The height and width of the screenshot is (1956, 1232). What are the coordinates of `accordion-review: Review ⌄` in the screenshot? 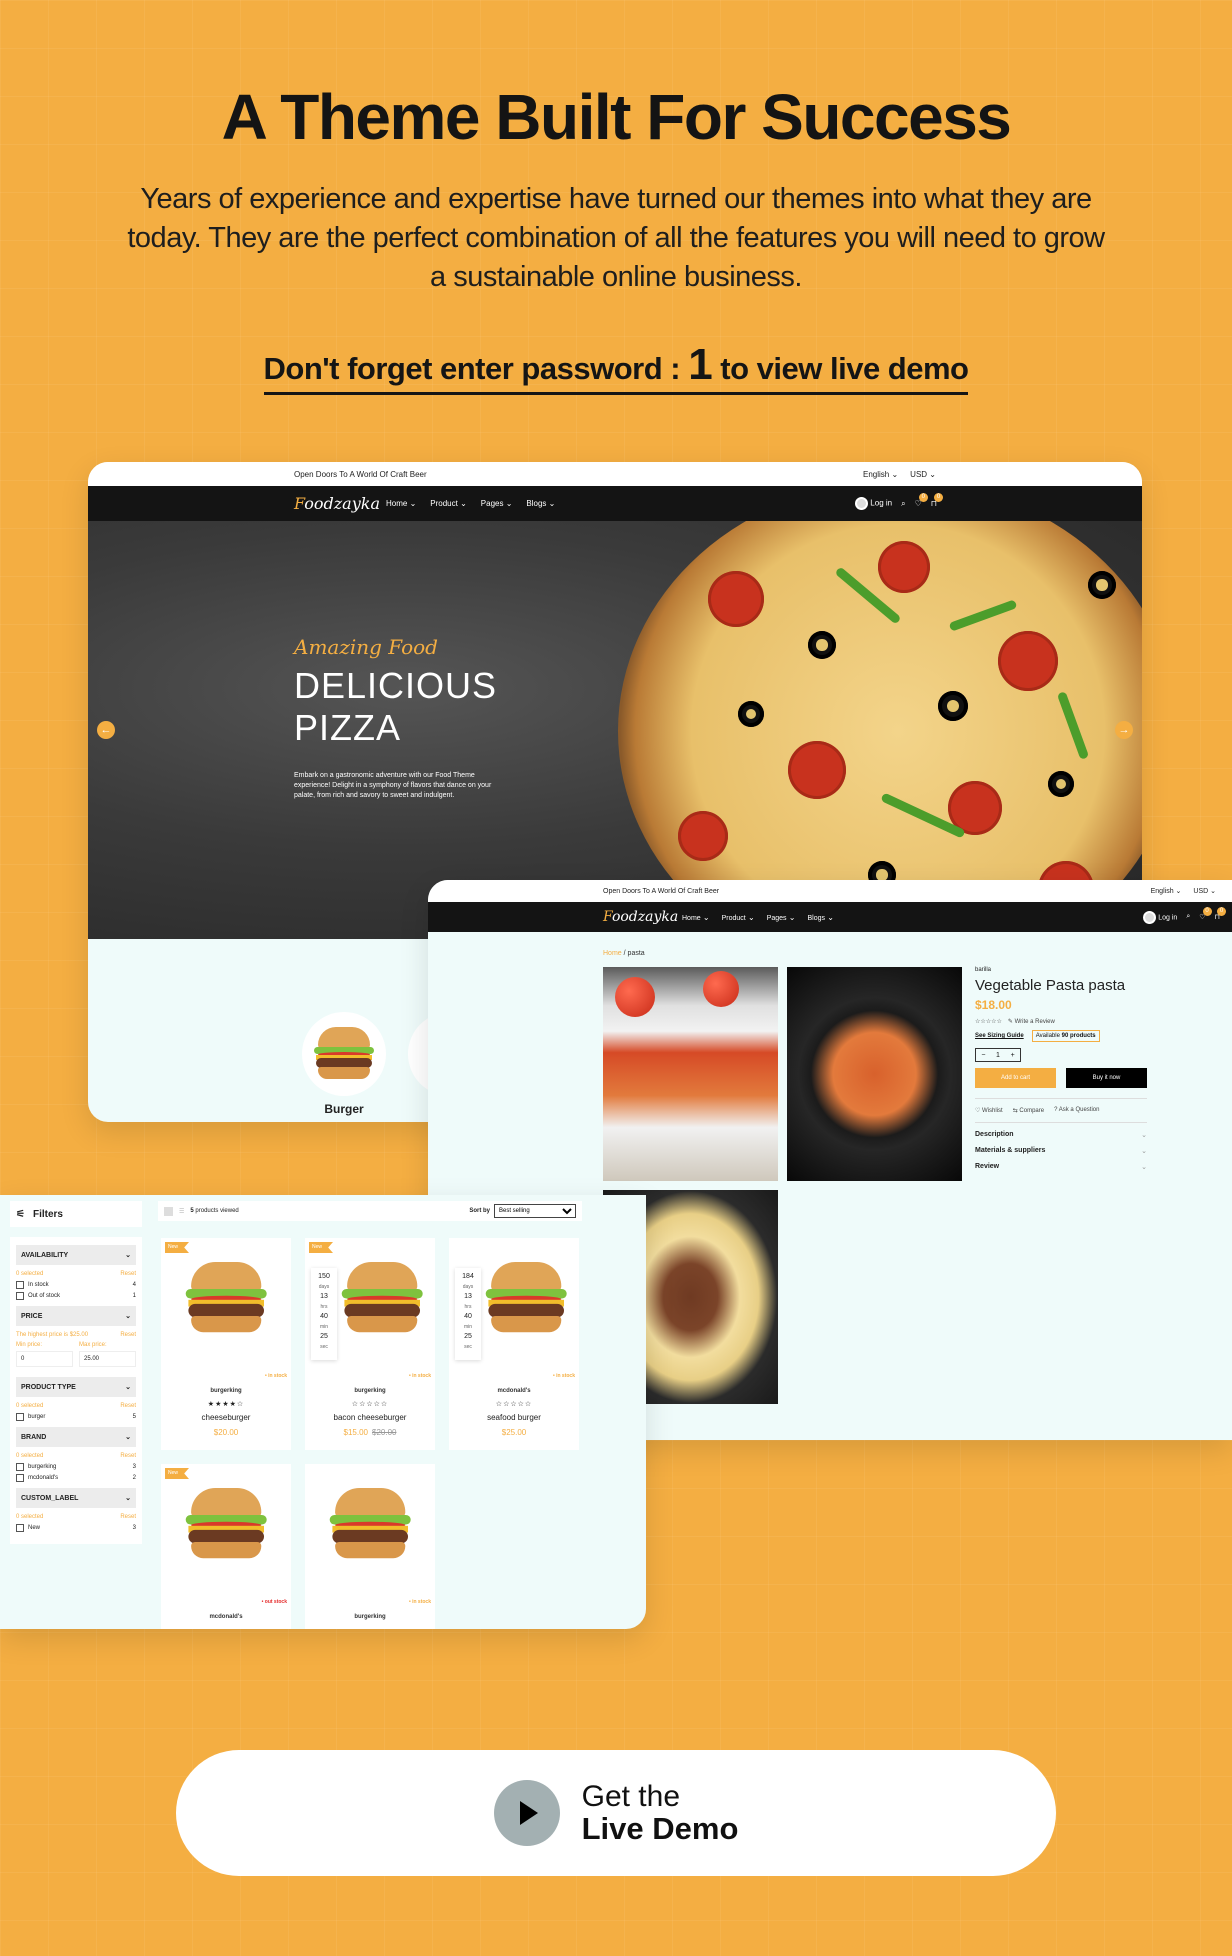 It's located at (1061, 1167).